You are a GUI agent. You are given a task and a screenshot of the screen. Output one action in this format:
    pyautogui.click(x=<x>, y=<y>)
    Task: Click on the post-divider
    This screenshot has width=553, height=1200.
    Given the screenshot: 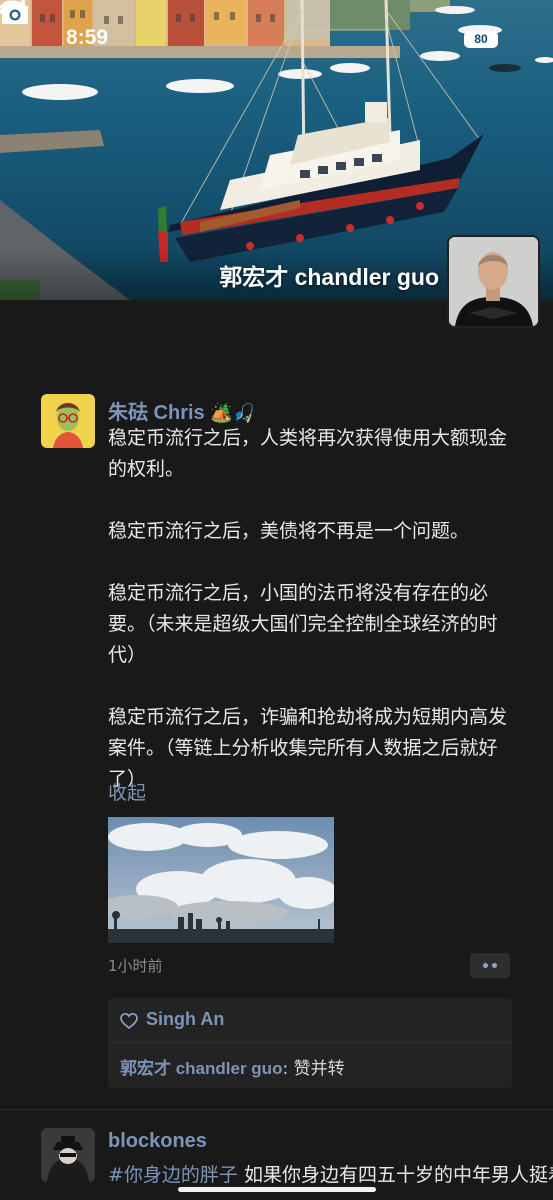 What is the action you would take?
    pyautogui.click(x=276, y=1109)
    